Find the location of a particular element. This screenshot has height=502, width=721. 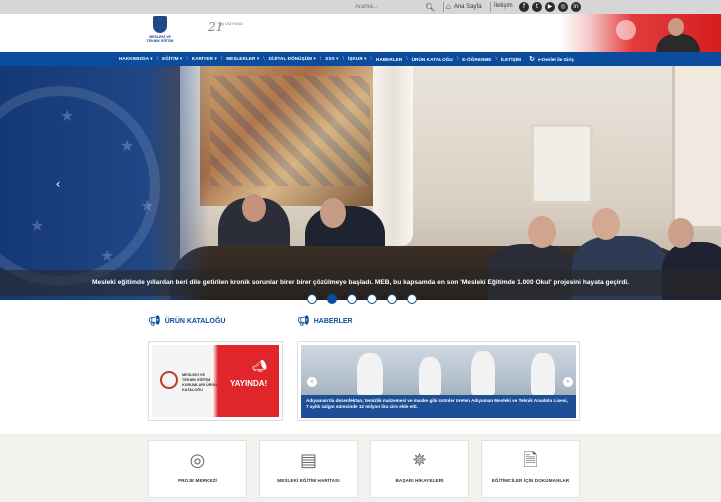

meb-shield-icon is located at coordinates (160, 24).